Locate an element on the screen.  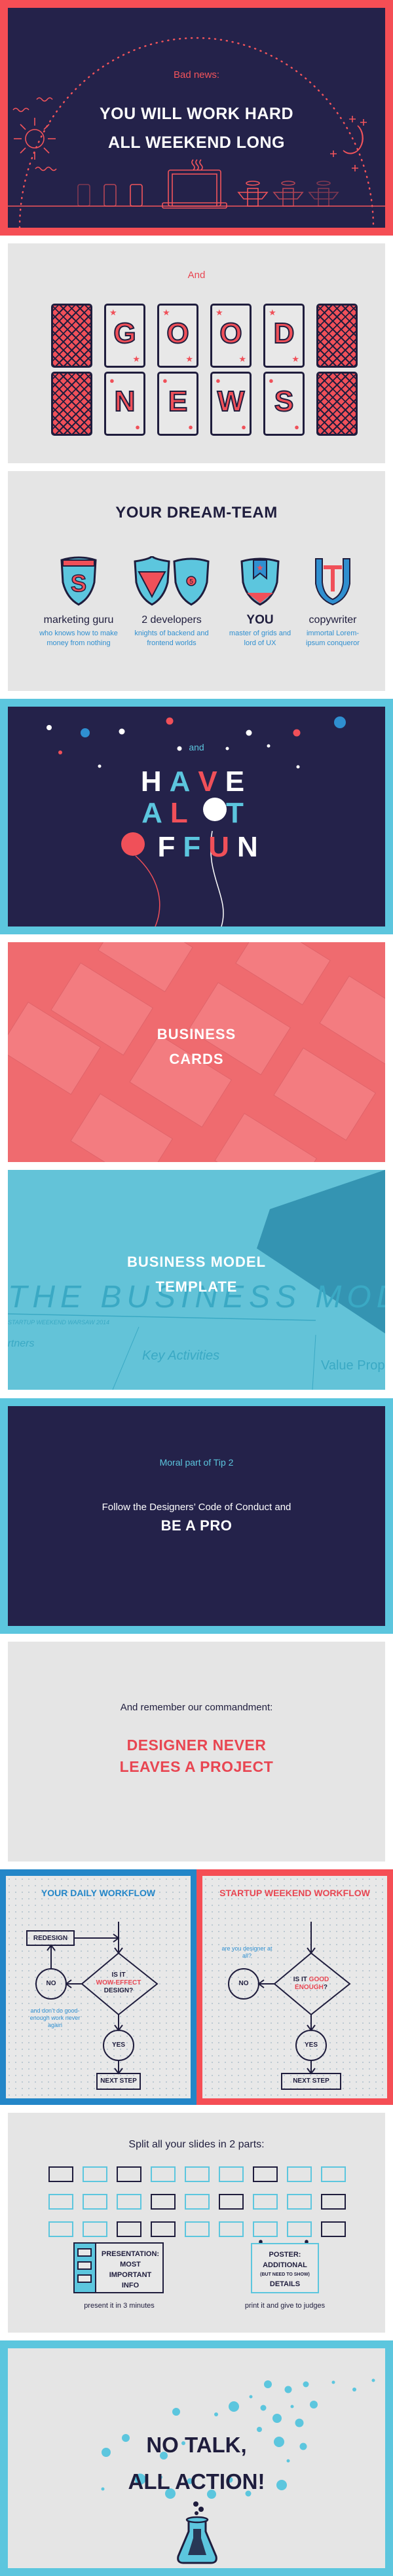
decision-diamond: IS IT GOOD ENOUGH? is located at coordinates (311, 1983).